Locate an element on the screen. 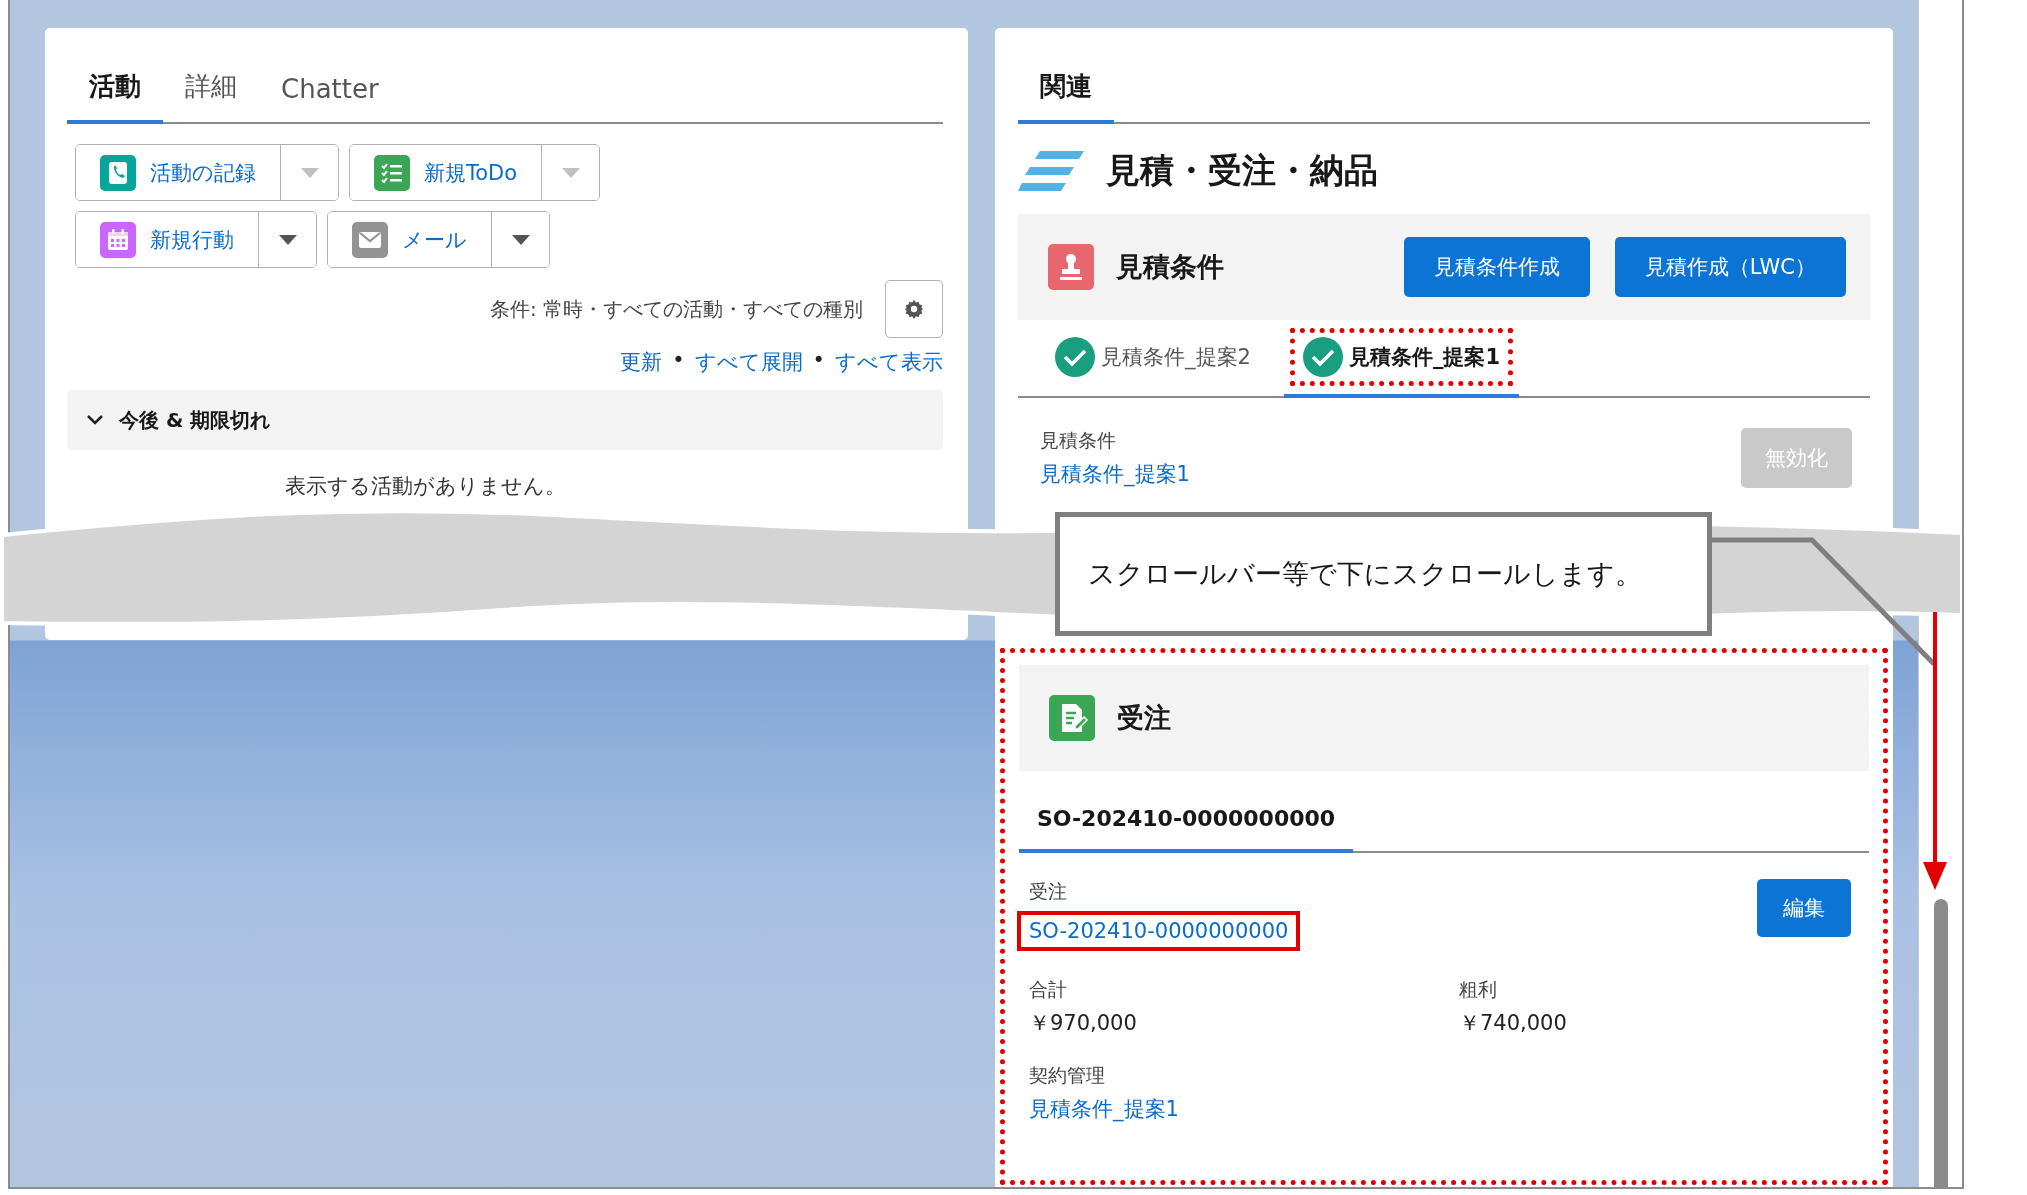 This screenshot has width=2027, height=1195. field-value: ￥740,000 is located at coordinates (1513, 1023).